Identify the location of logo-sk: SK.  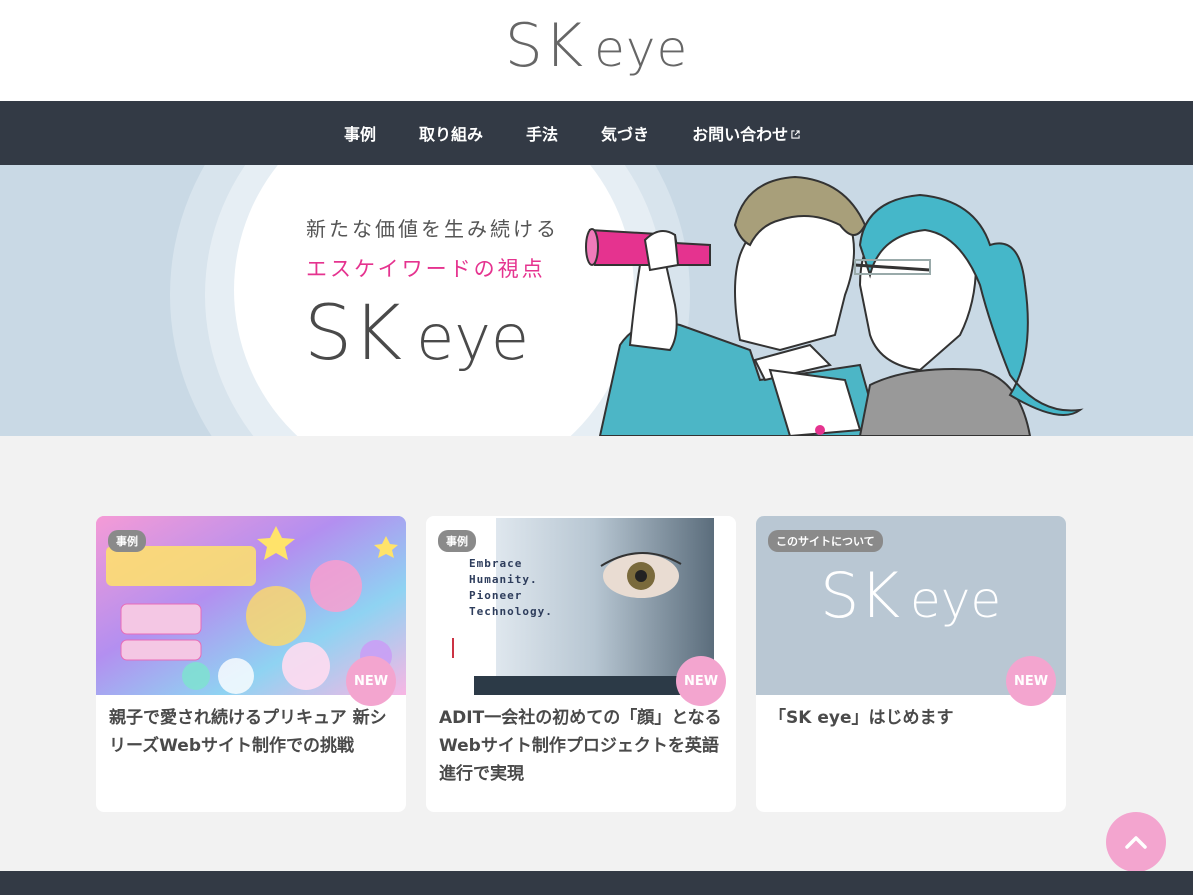
(544, 46).